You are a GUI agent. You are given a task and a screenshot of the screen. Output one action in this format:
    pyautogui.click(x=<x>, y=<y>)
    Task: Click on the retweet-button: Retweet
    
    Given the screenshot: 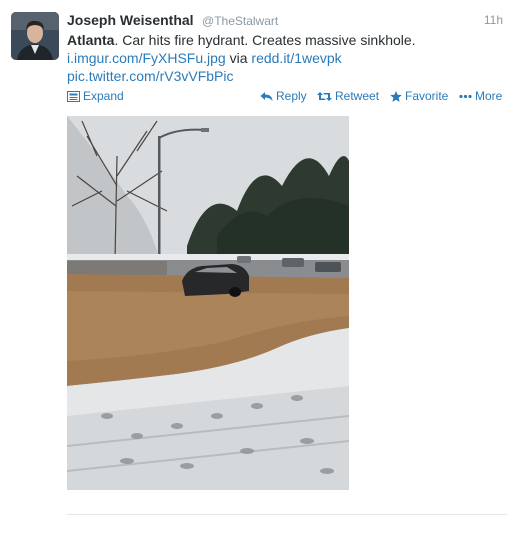 What is the action you would take?
    pyautogui.click(x=348, y=96)
    